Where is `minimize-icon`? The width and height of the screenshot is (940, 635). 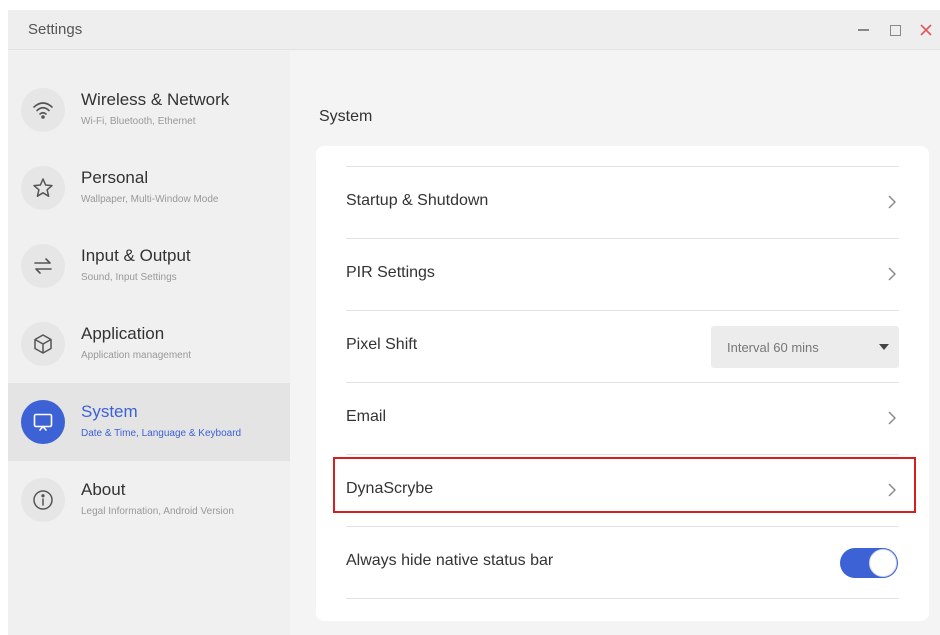 minimize-icon is located at coordinates (863, 30).